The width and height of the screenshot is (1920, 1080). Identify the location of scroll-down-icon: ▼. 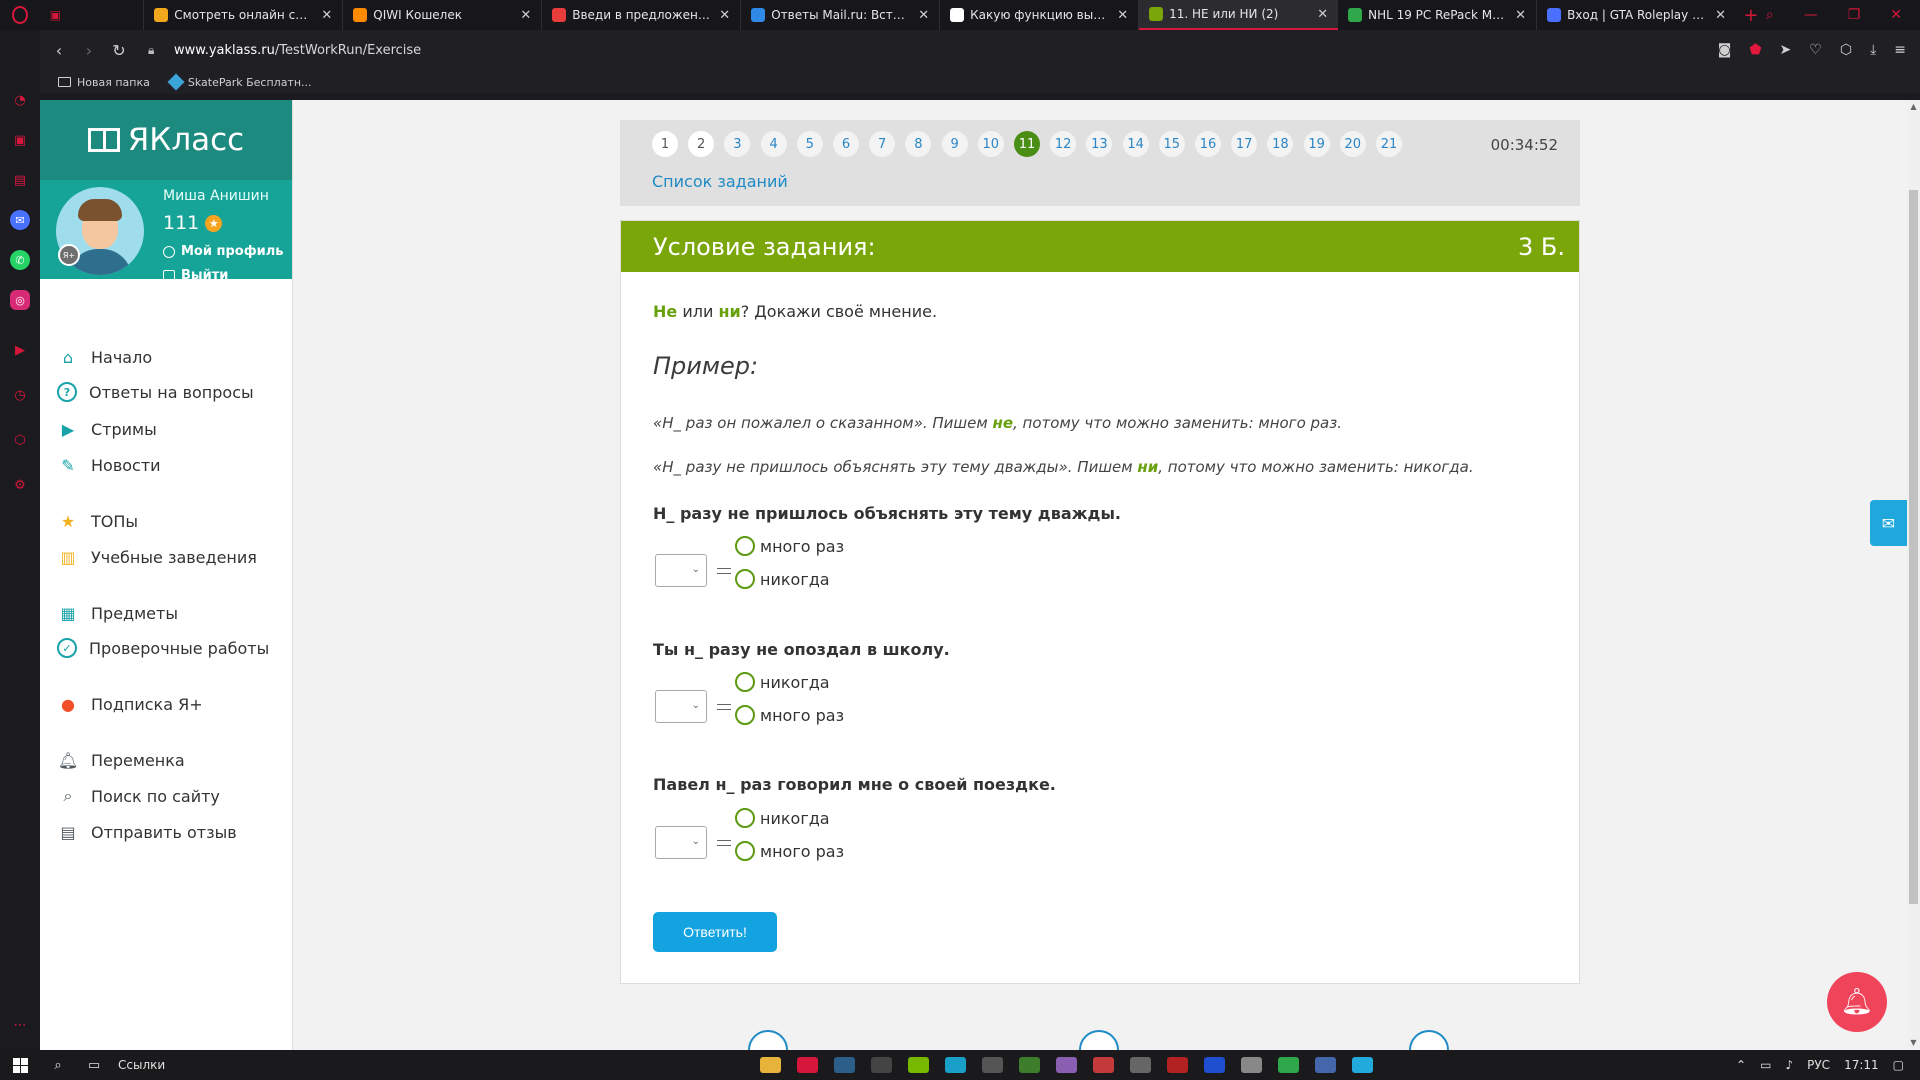
(1913, 1042).